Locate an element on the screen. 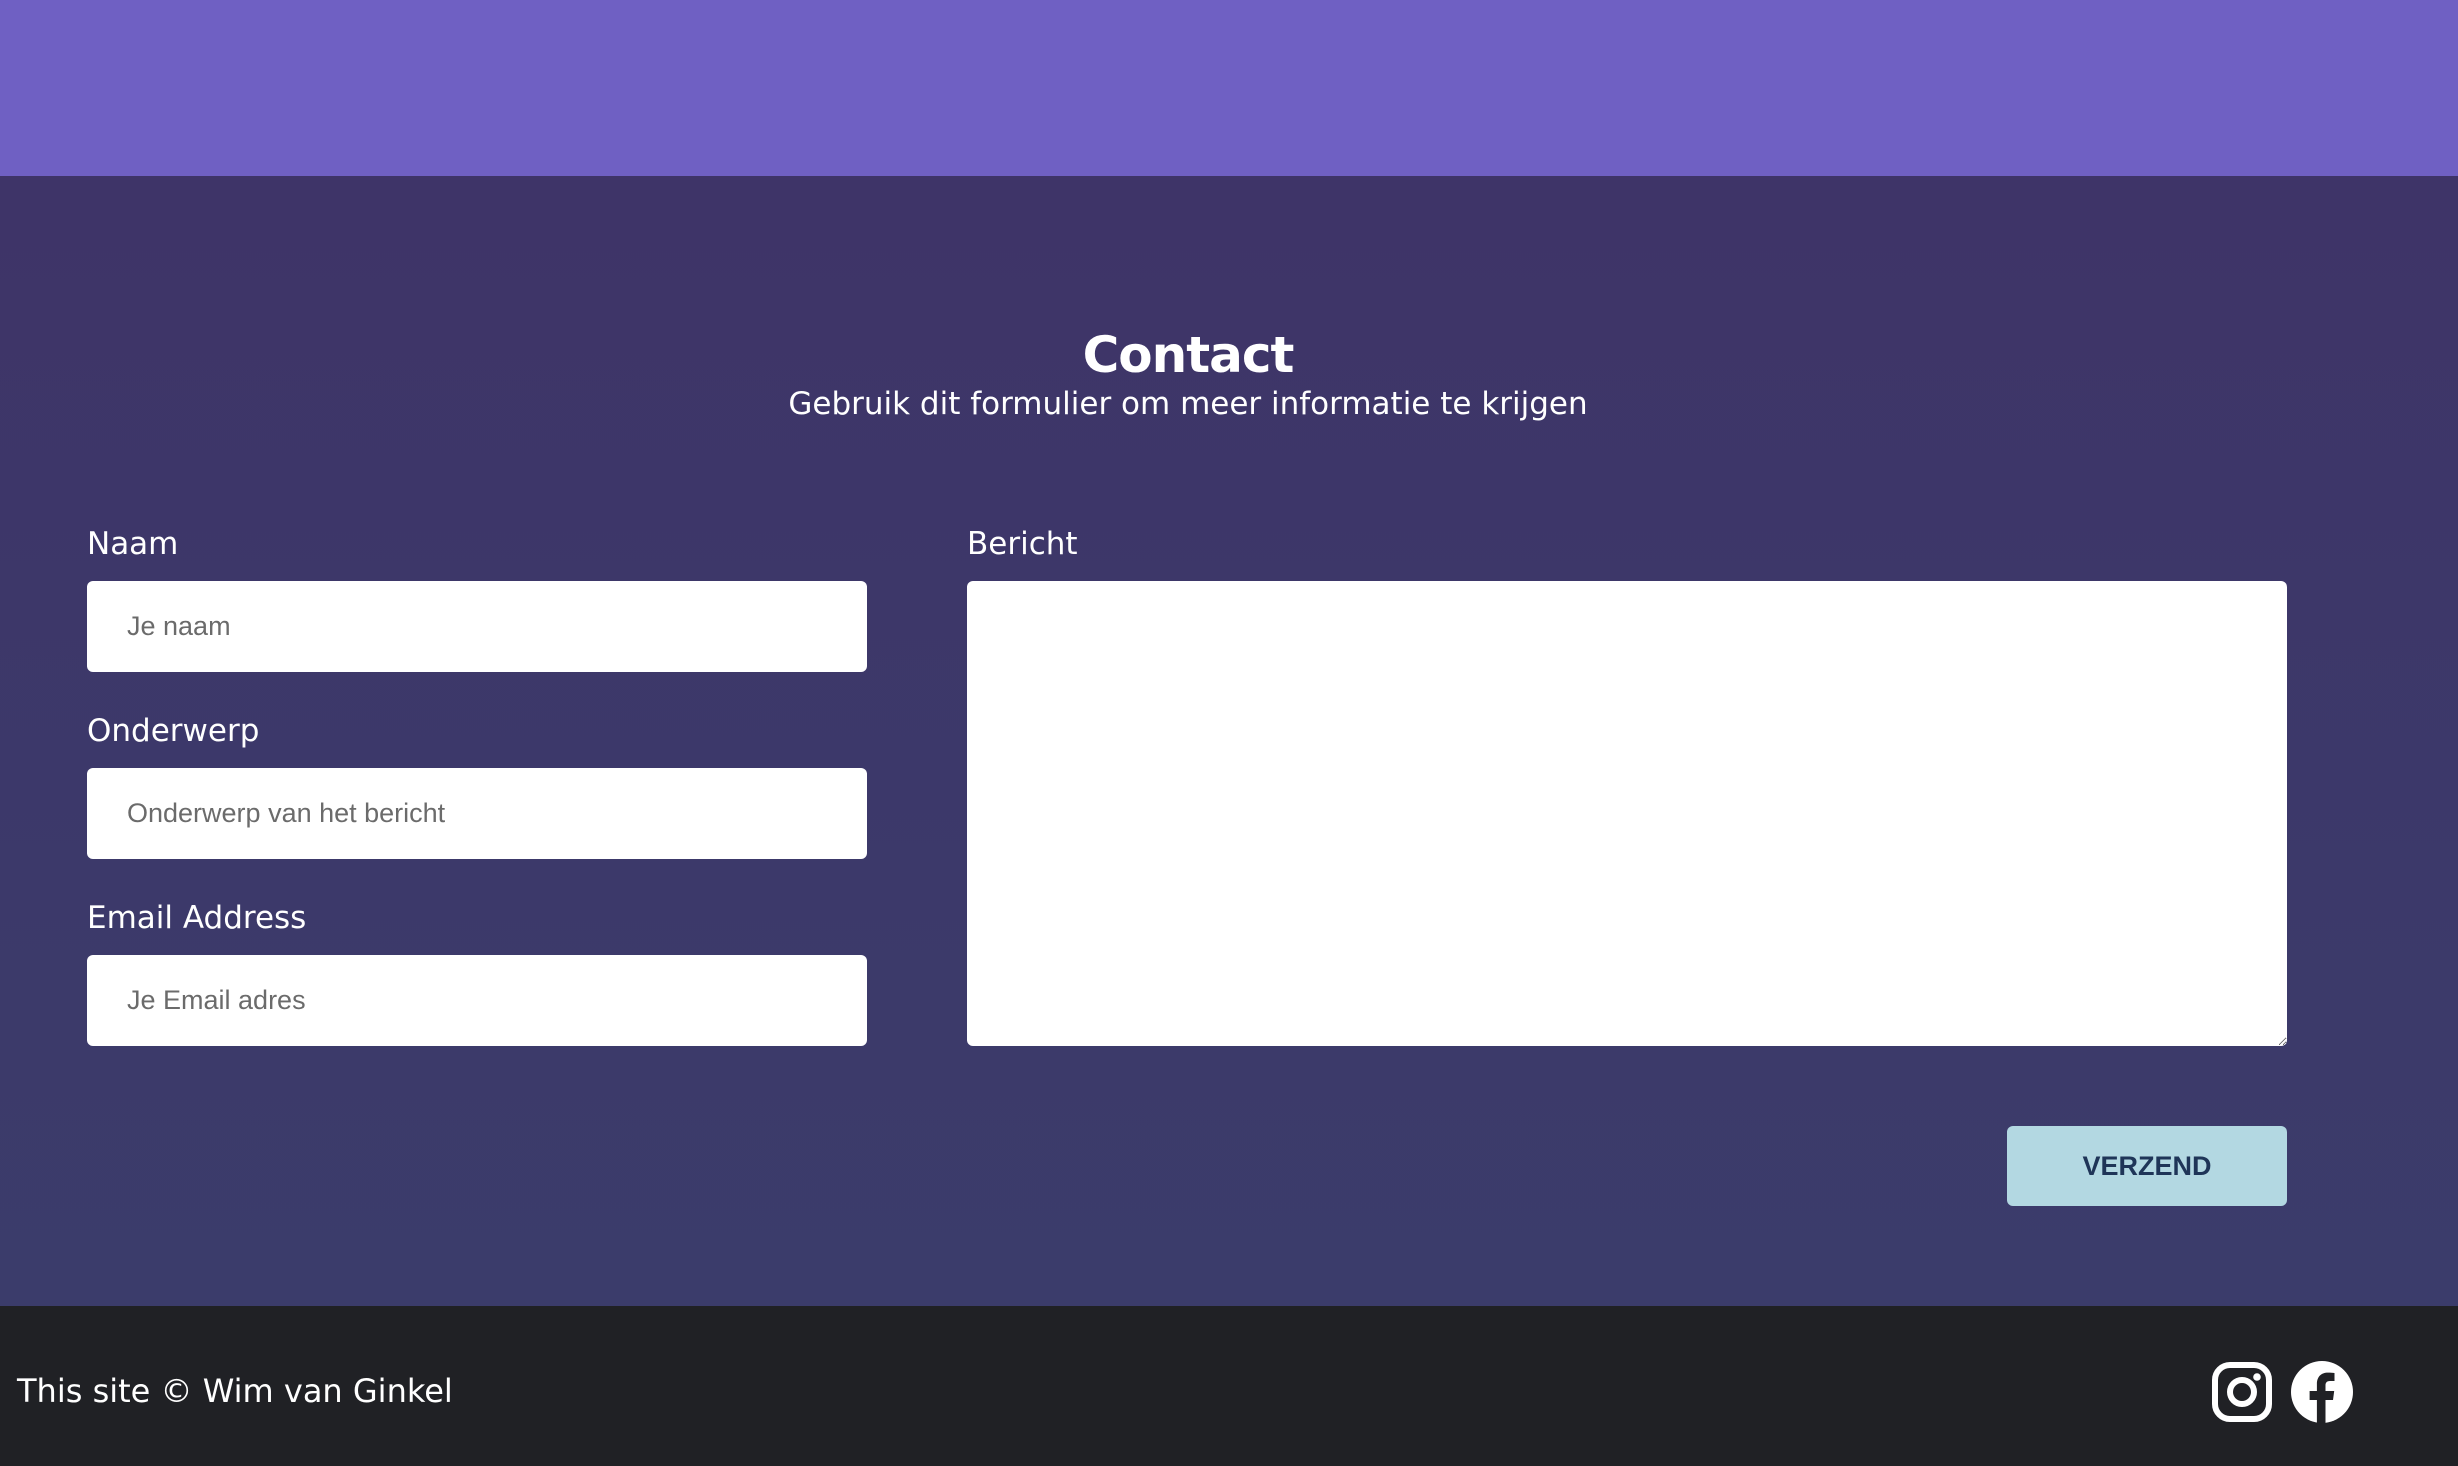  submit-button: VERZEND is located at coordinates (2147, 1166).